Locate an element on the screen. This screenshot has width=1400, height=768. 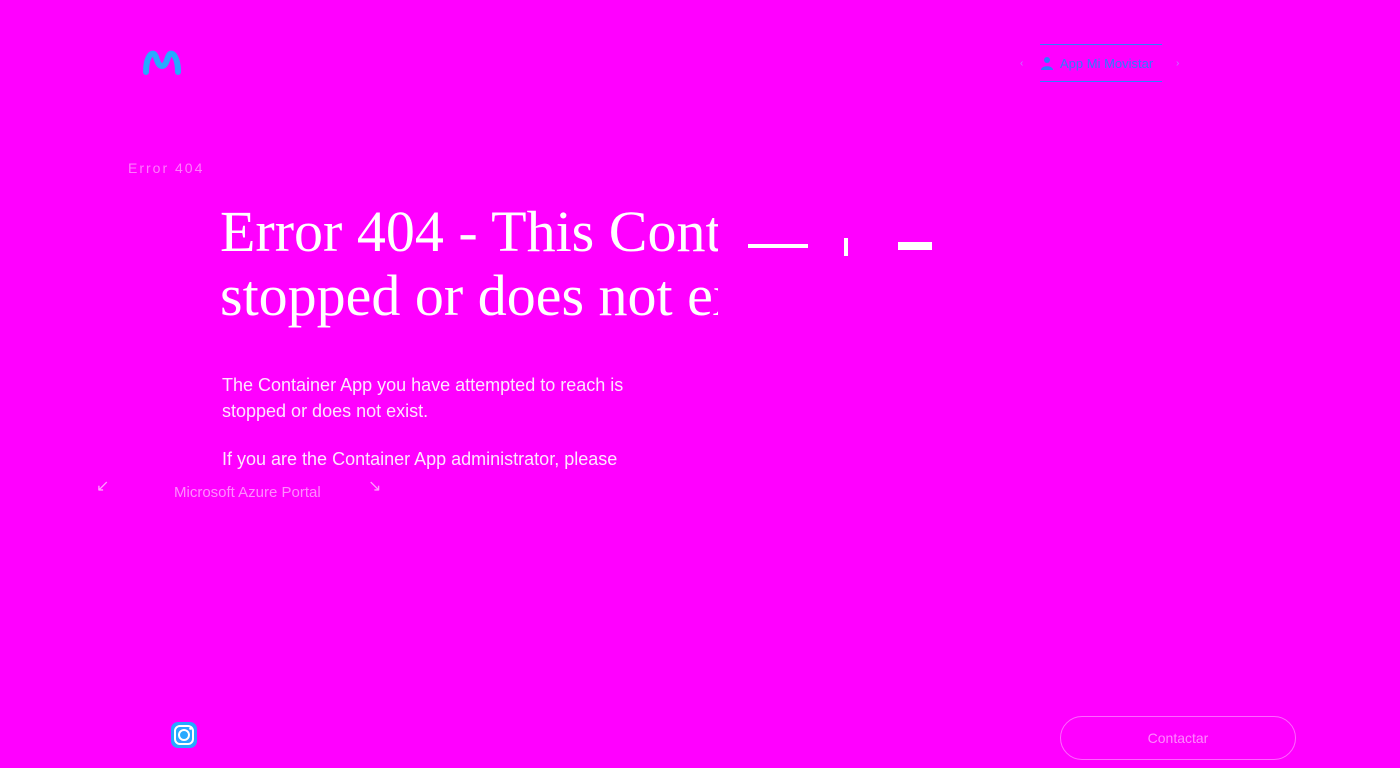
nav-prev-icon: ‹ is located at coordinates (1022, 63).